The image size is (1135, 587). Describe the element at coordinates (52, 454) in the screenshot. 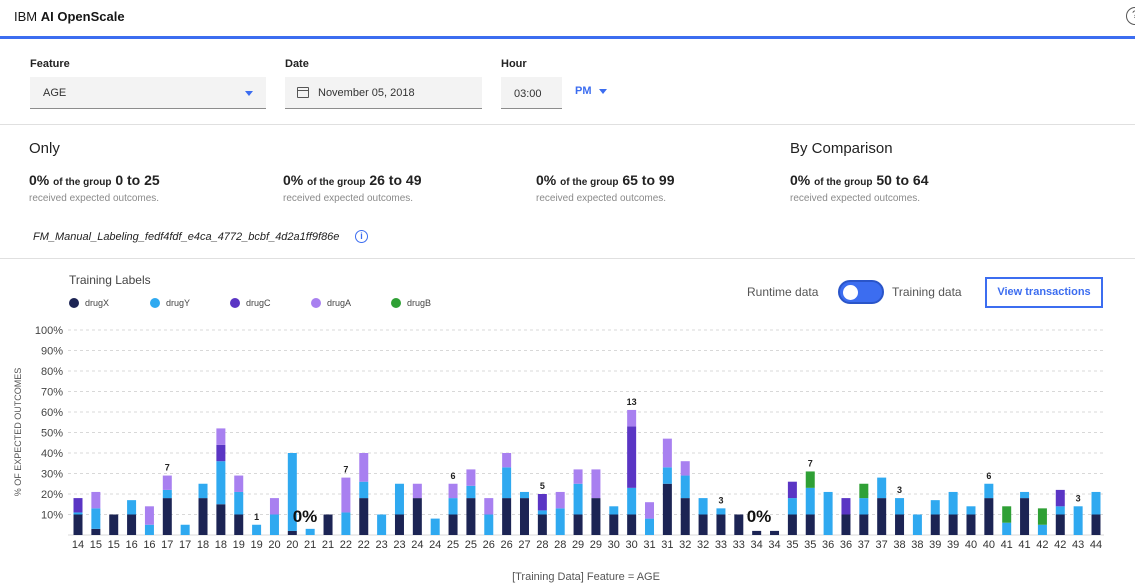

I see `y-tick-label: 40%` at that location.